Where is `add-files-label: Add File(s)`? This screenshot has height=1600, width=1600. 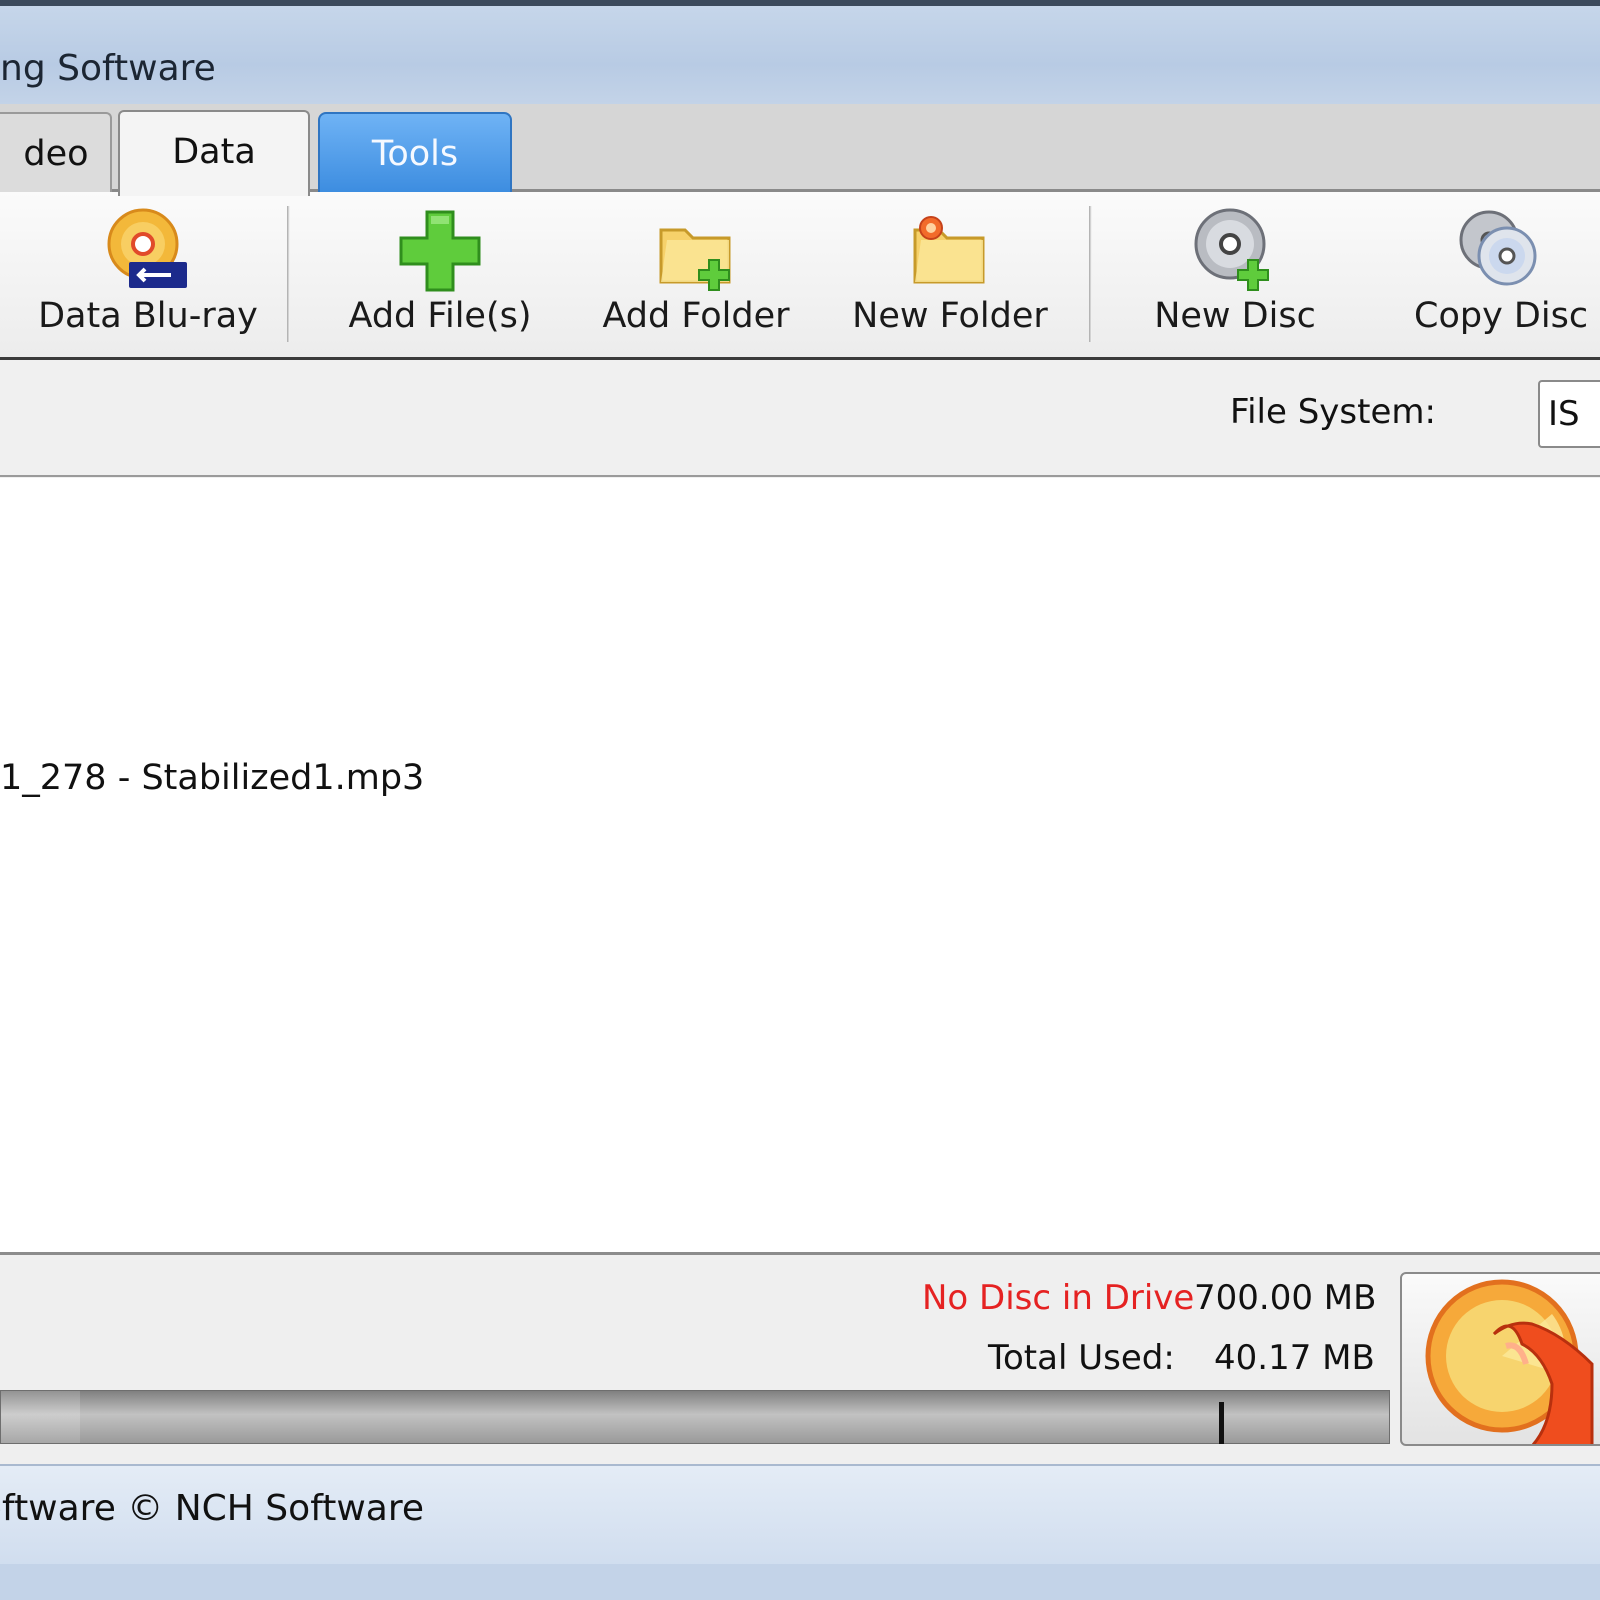
add-files-label: Add File(s) is located at coordinates (440, 316).